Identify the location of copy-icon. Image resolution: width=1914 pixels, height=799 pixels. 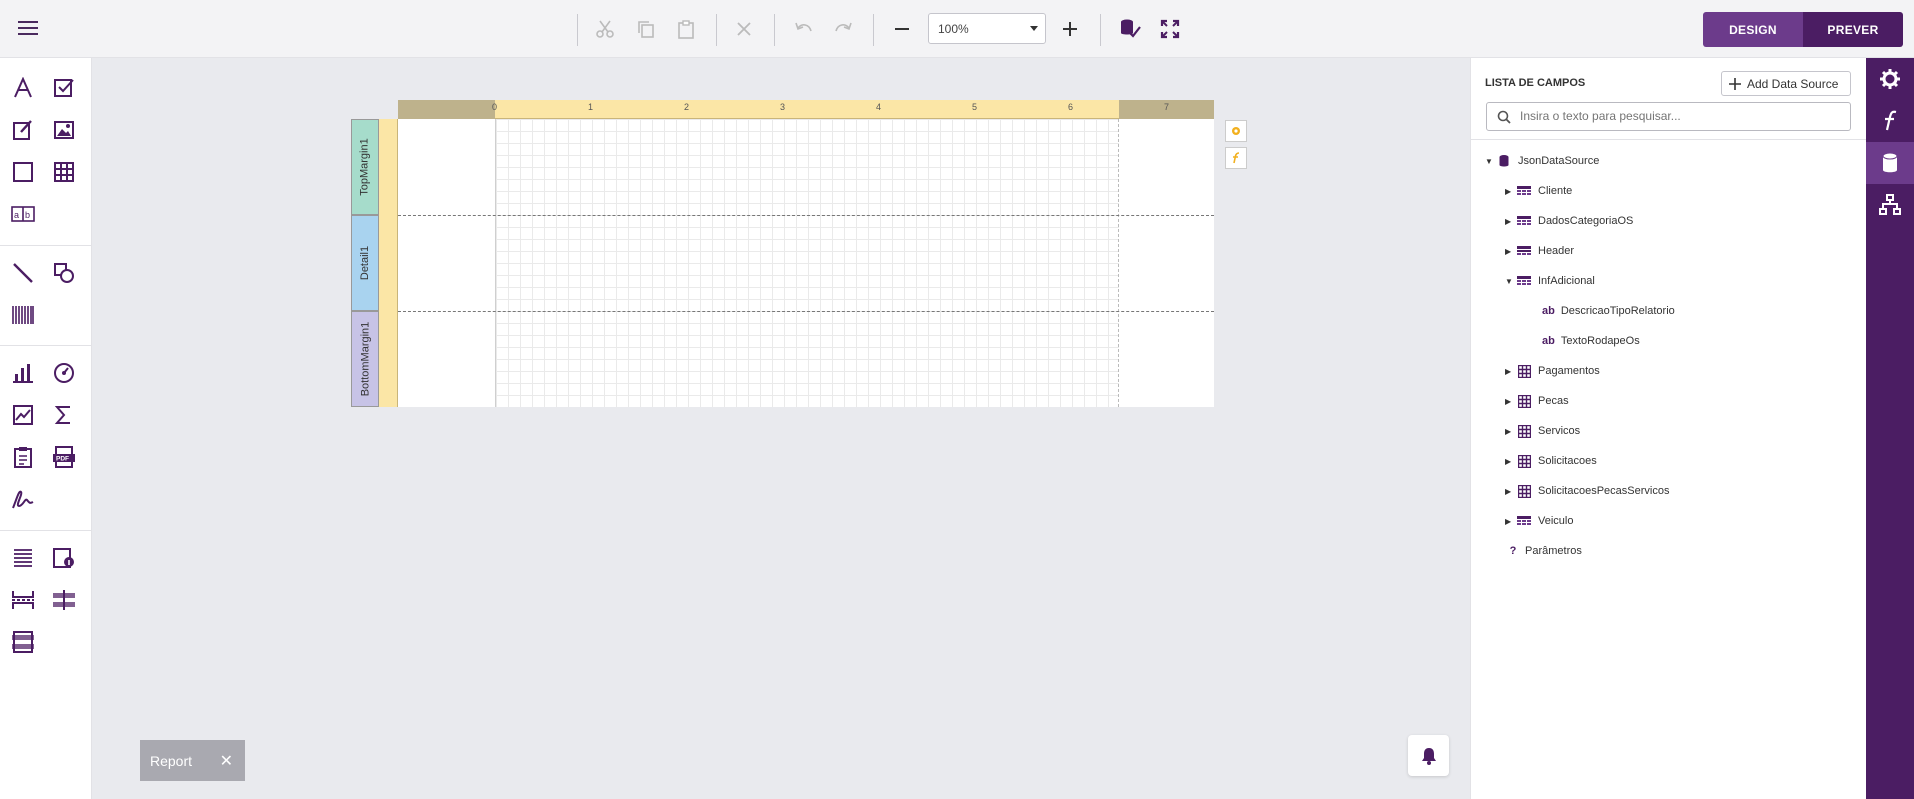
(646, 29).